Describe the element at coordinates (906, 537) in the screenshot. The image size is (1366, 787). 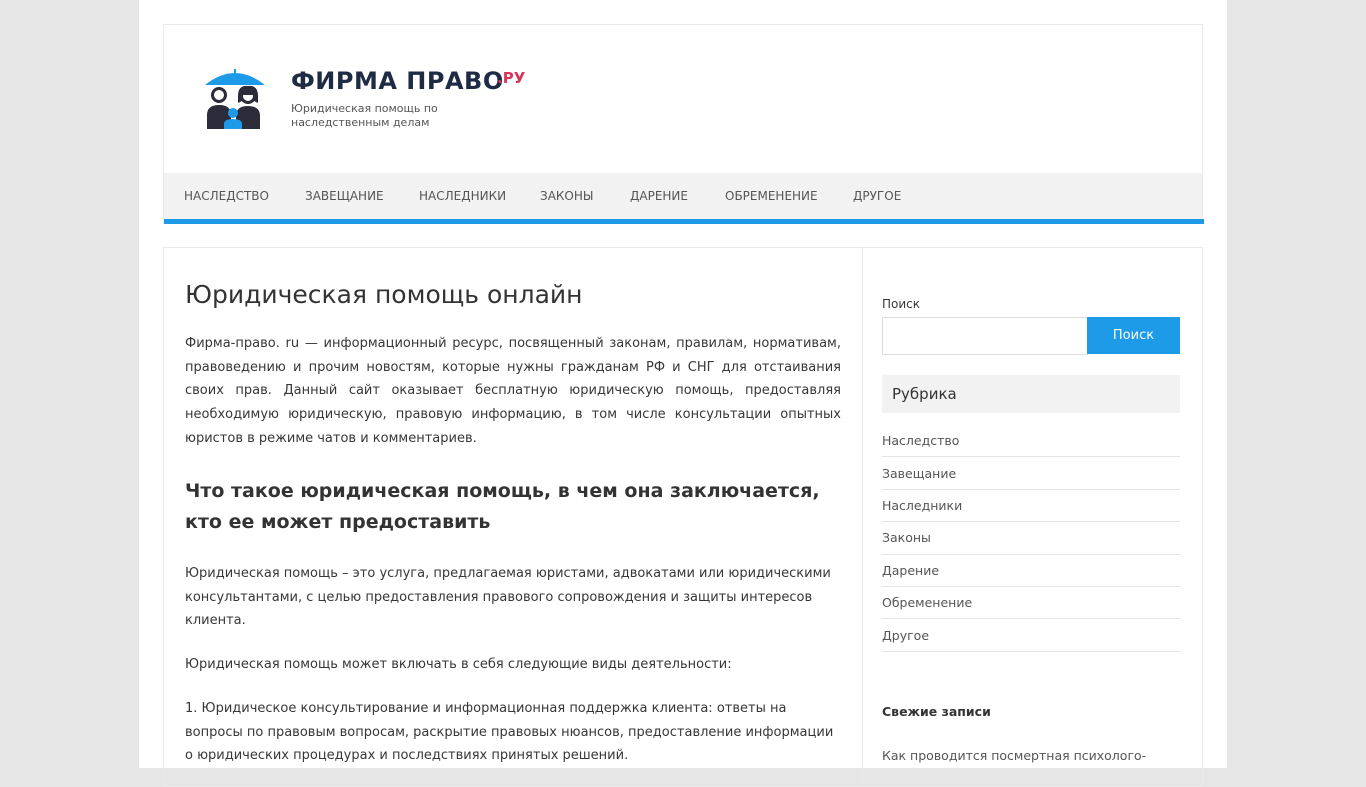
I see `category-link-zakony: Законы` at that location.